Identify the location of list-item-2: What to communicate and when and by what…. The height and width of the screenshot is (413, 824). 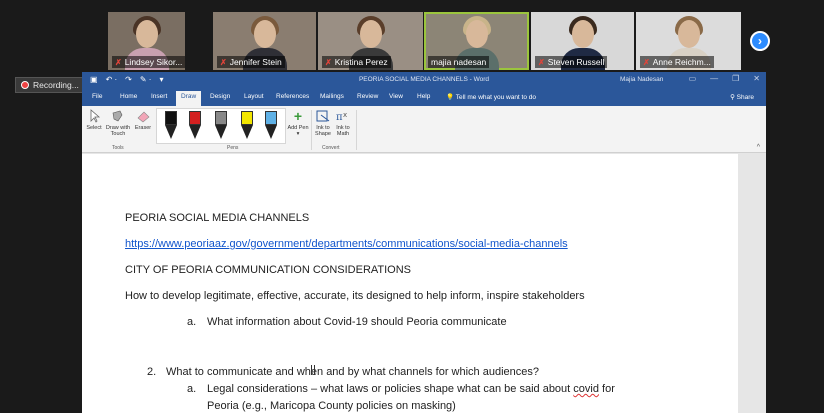
(352, 372).